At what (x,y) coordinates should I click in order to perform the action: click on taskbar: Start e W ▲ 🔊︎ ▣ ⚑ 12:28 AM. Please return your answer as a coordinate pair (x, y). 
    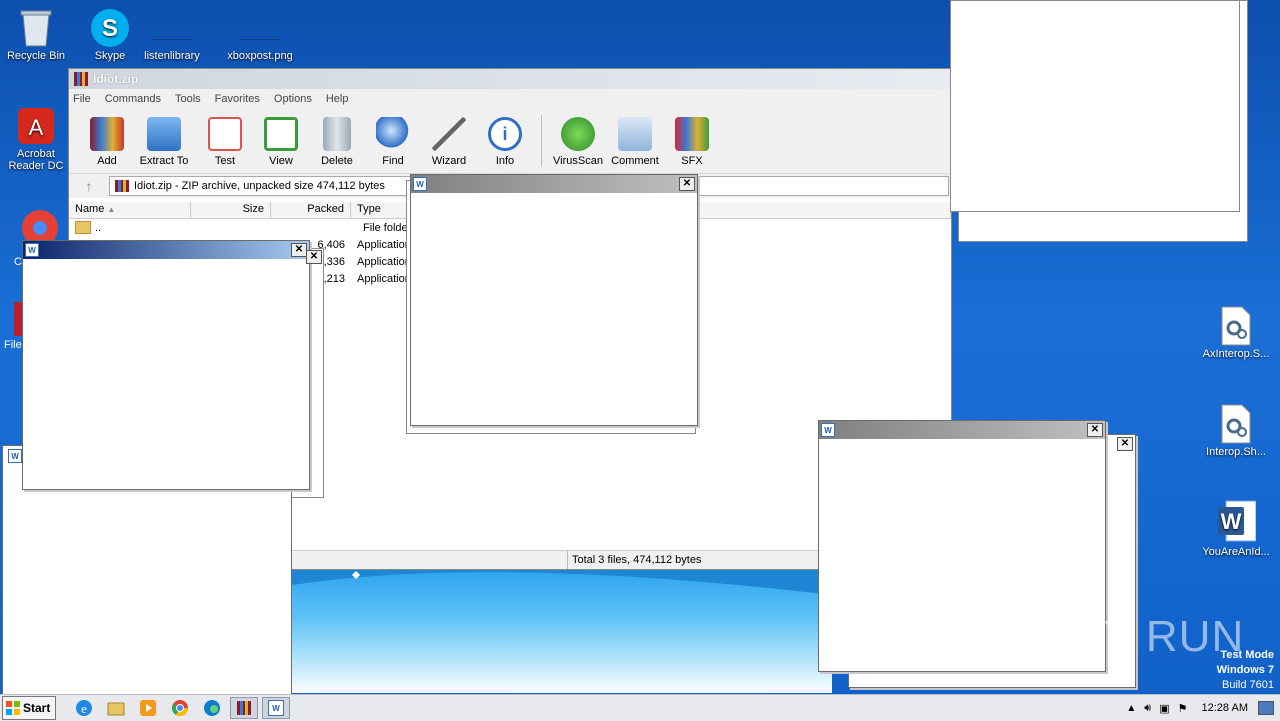
    Looking at the image, I should click on (640, 707).